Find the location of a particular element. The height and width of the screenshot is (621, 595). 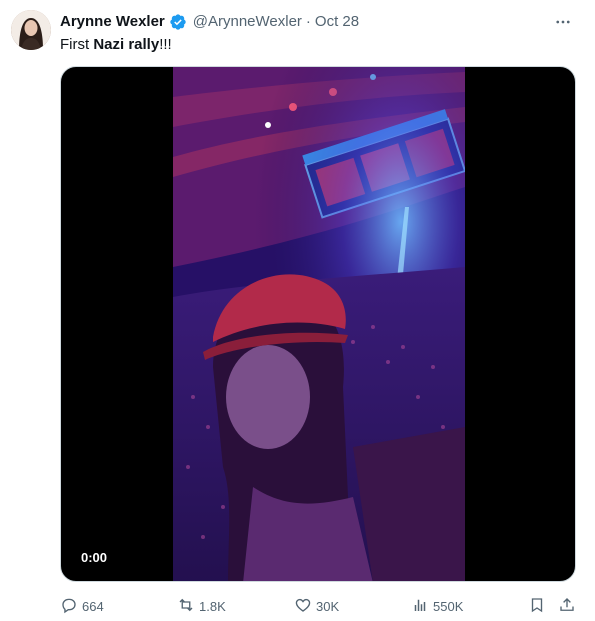

views-count: 550K is located at coordinates (448, 606).